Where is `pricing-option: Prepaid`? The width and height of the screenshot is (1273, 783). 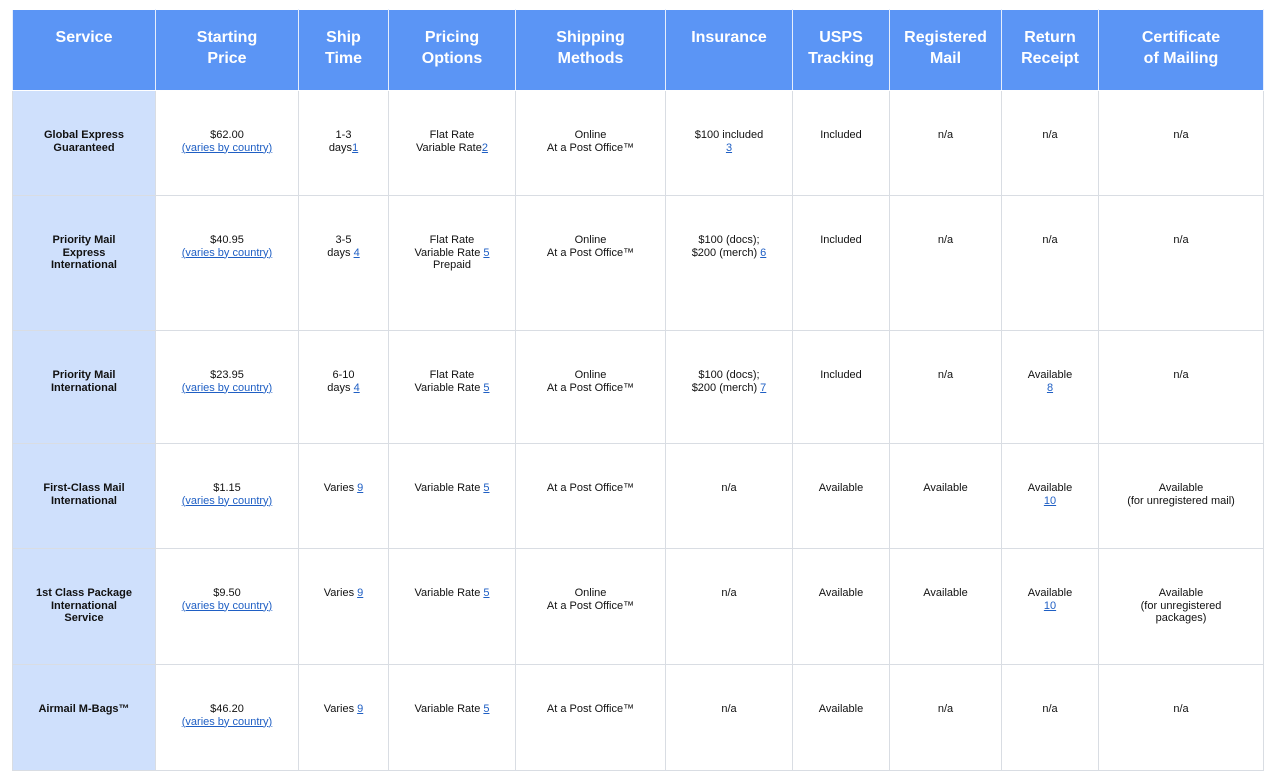
pricing-option: Prepaid is located at coordinates (452, 265).